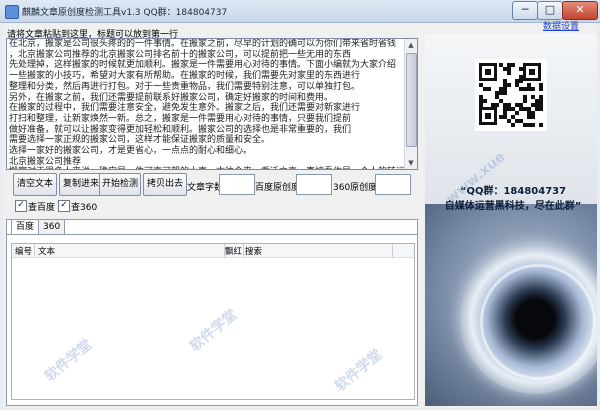  I want to click on baidu-checkbox: ✓, so click(21, 206).